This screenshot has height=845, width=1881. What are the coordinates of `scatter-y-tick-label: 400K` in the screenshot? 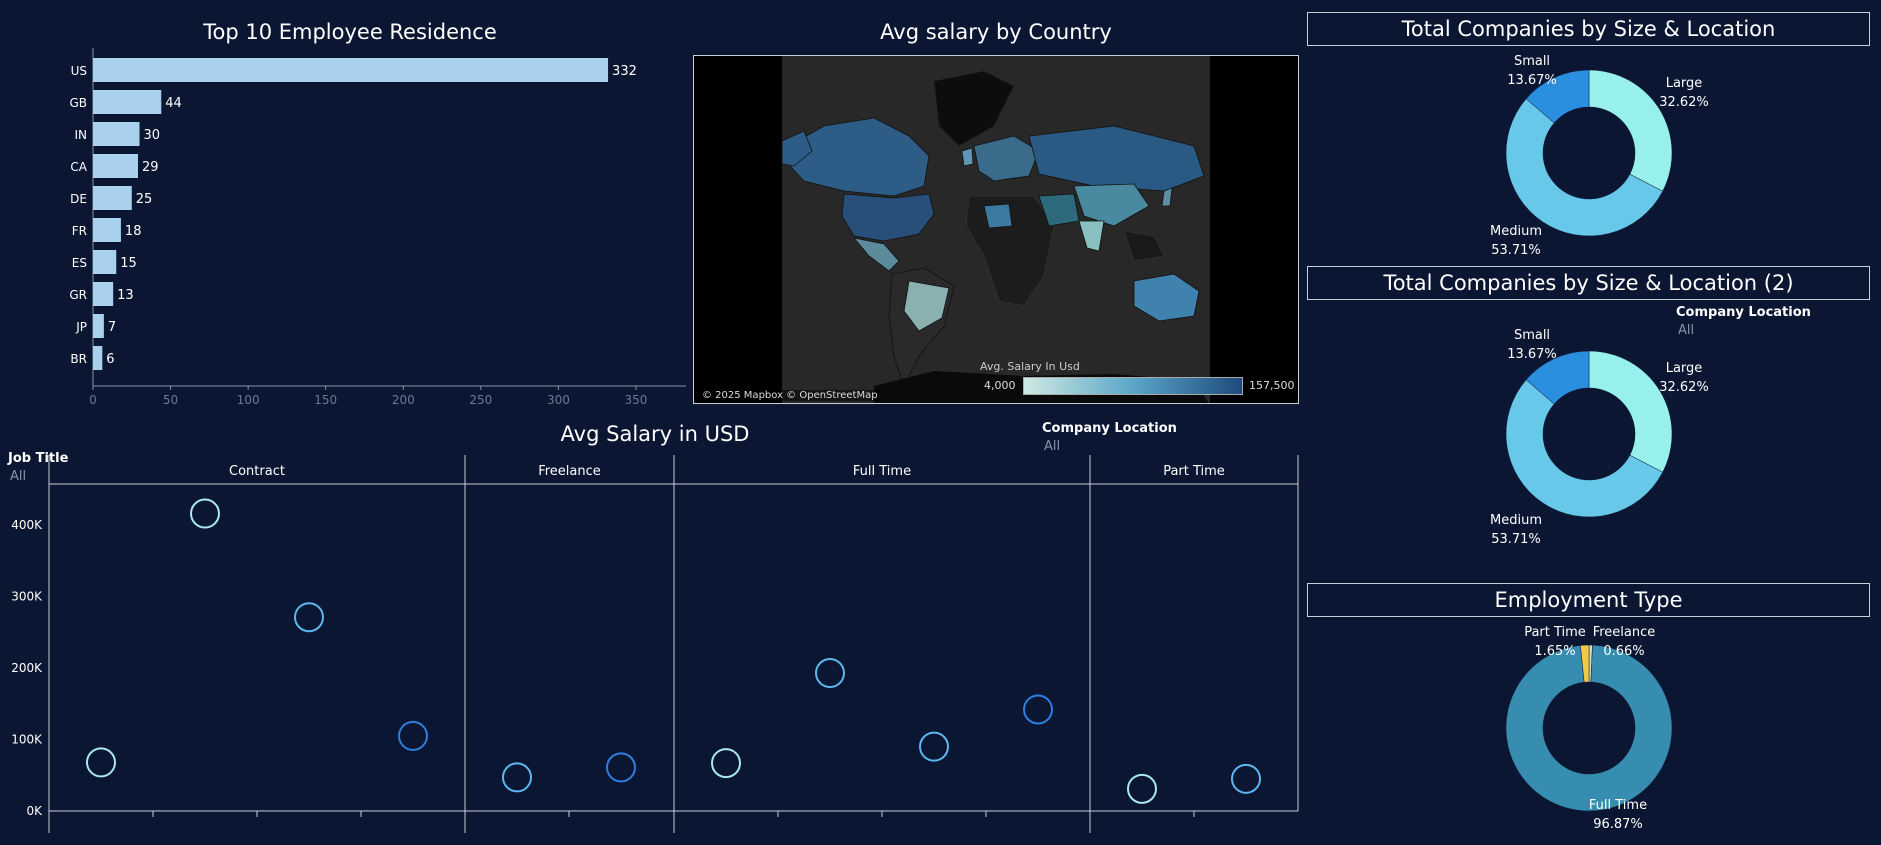 It's located at (27, 525).